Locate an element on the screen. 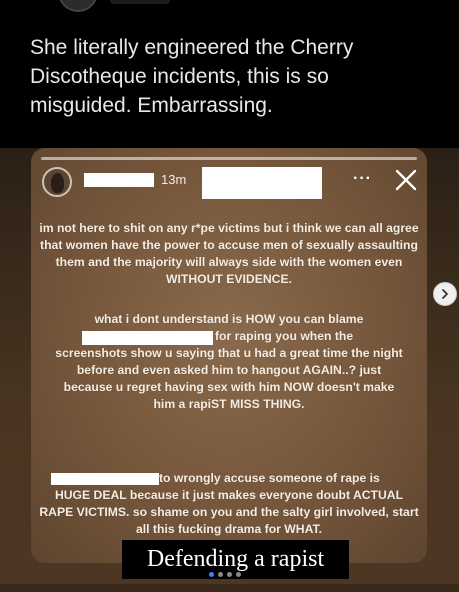 This screenshot has width=459, height=592. chevron-right-icon is located at coordinates (445, 294).